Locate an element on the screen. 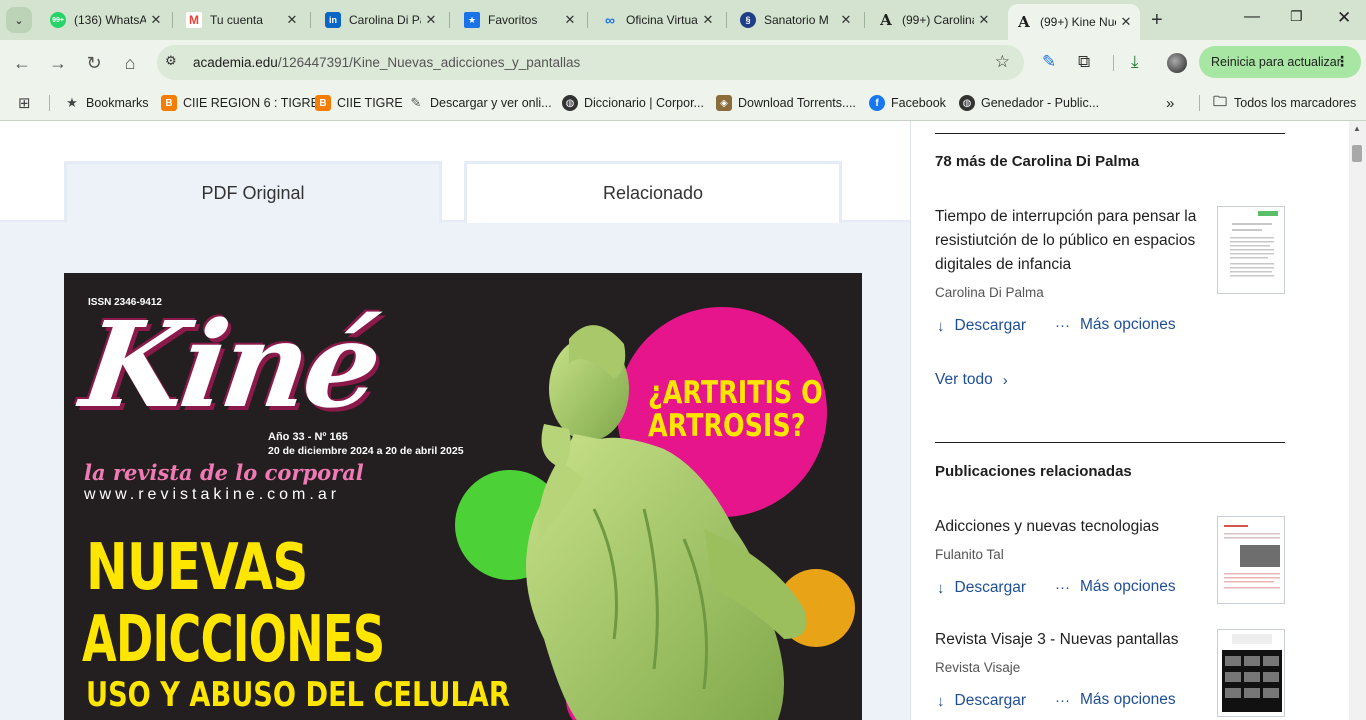 Image resolution: width=1366 pixels, height=720 pixels. tab-favoritos: ★ Favoritos ✕ is located at coordinates (520, 20).